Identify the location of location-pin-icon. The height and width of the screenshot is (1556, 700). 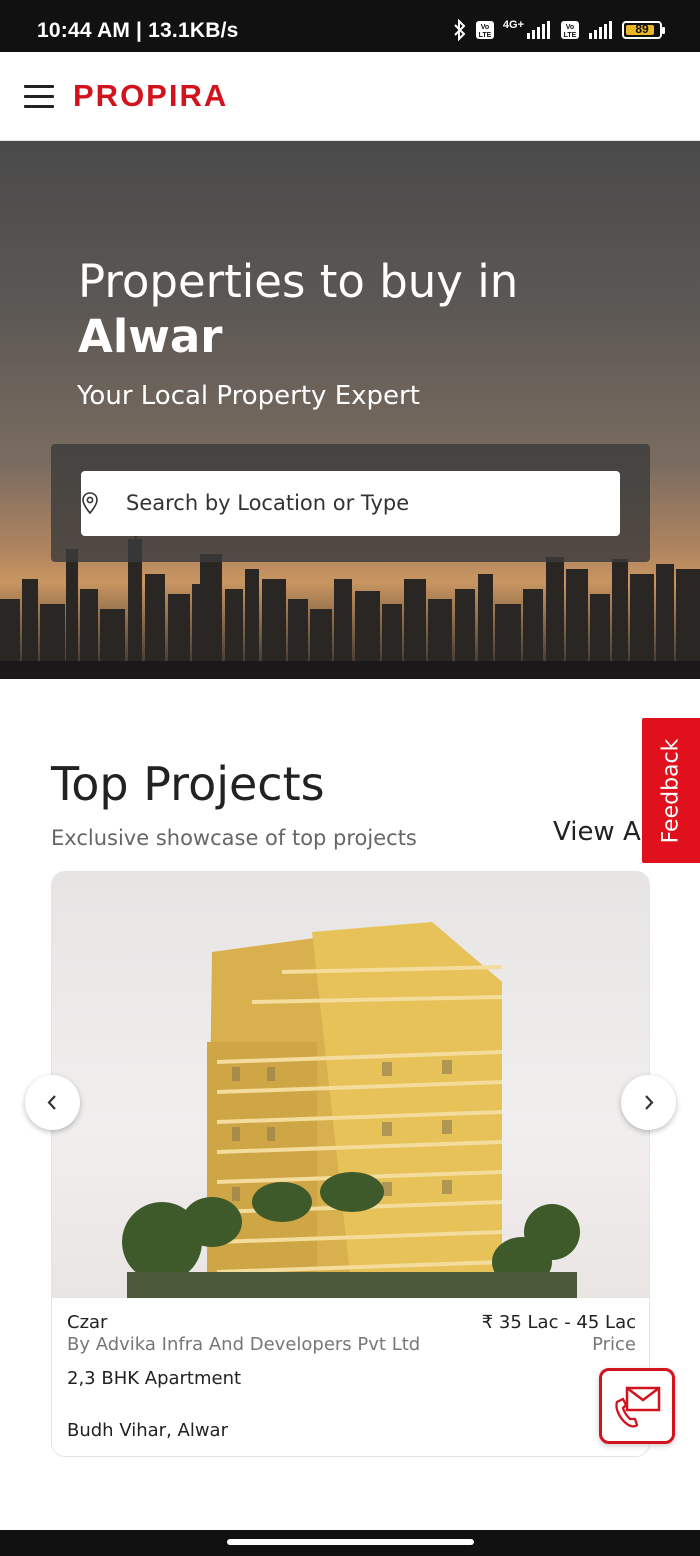
(90, 503).